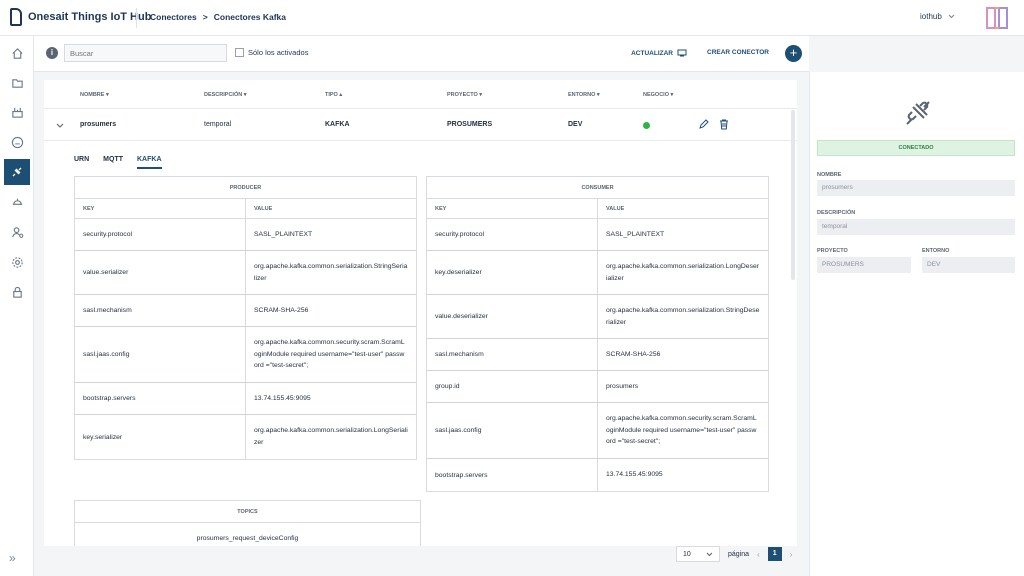  What do you see at coordinates (136, 18) in the screenshot?
I see `header-divider` at bounding box center [136, 18].